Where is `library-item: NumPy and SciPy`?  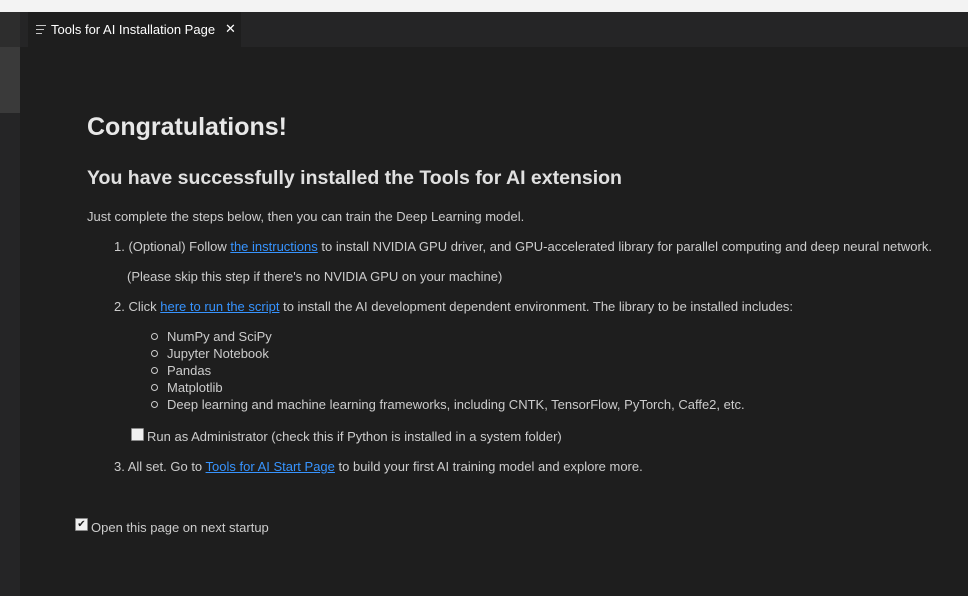 library-item: NumPy and SciPy is located at coordinates (219, 336).